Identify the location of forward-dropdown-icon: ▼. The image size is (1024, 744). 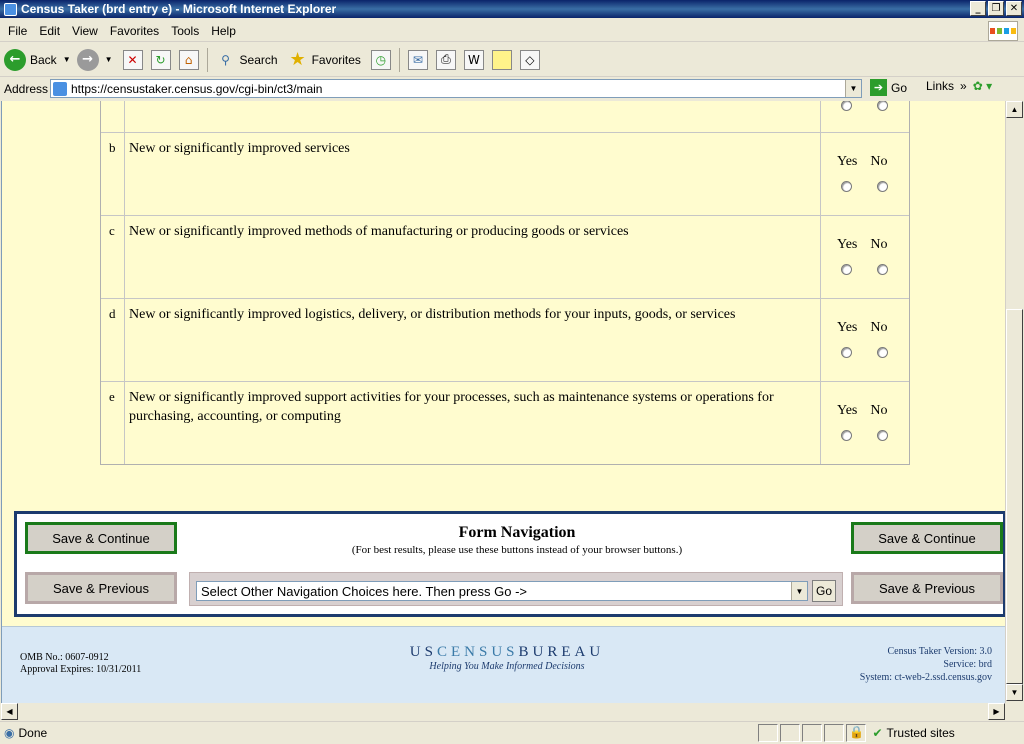
(109, 59).